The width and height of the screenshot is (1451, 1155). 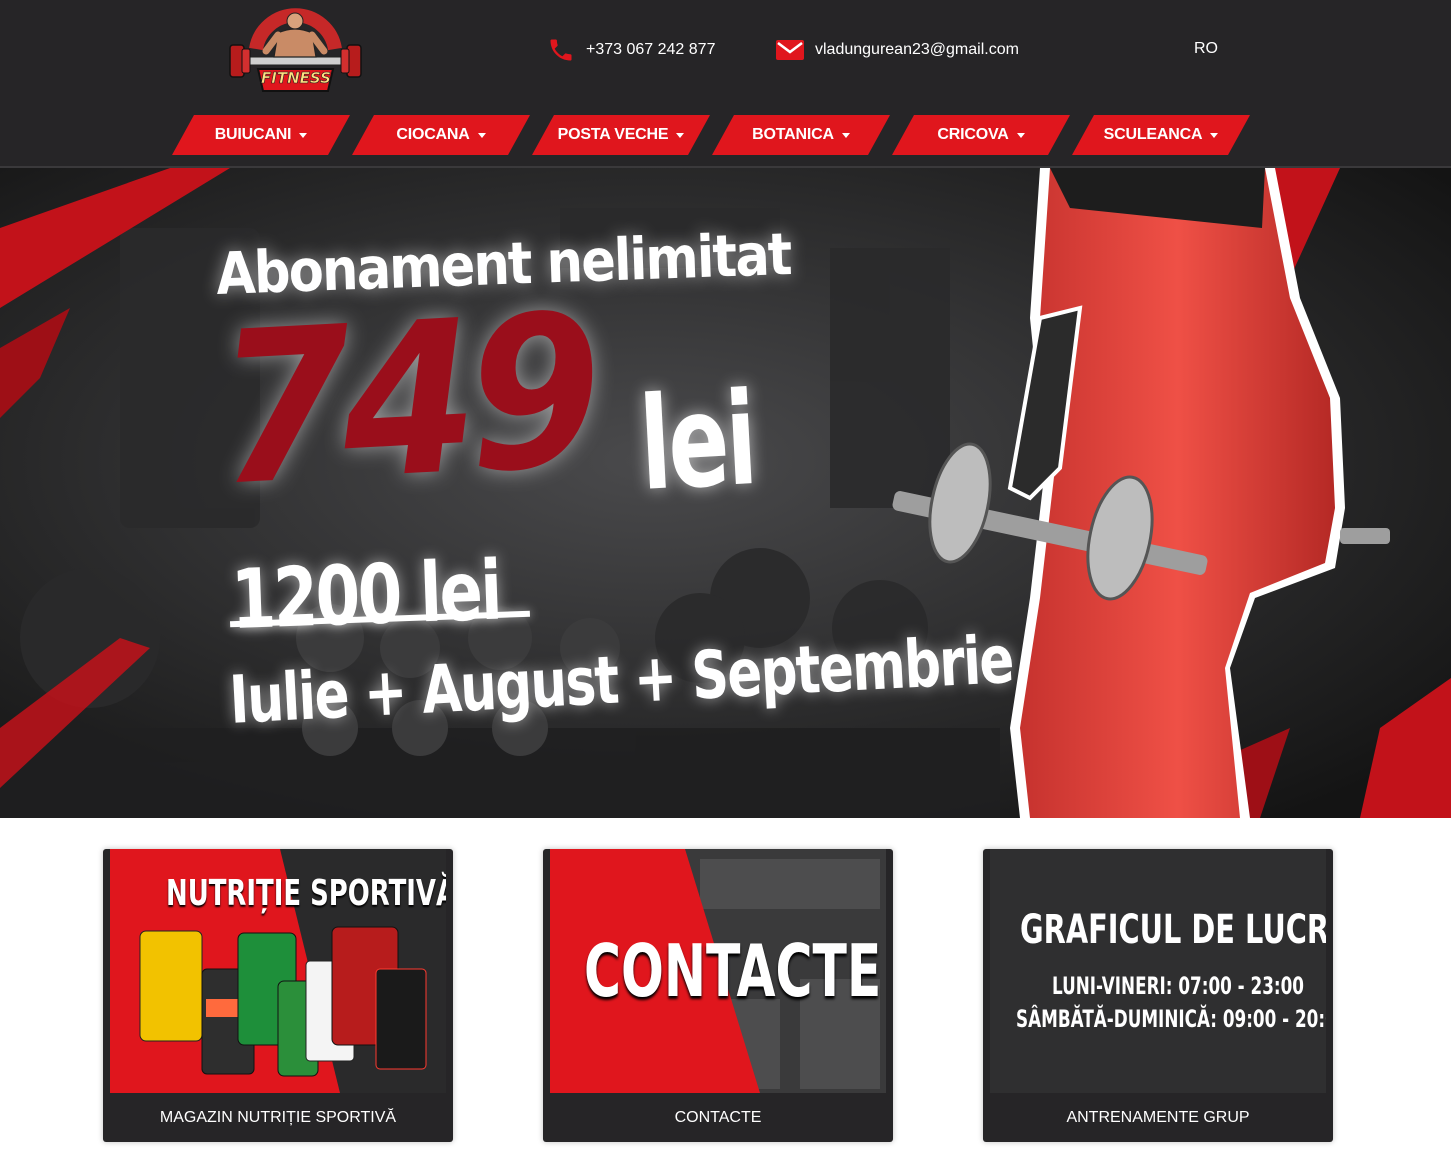 I want to click on card-caption: CONTACTE, so click(x=718, y=1117).